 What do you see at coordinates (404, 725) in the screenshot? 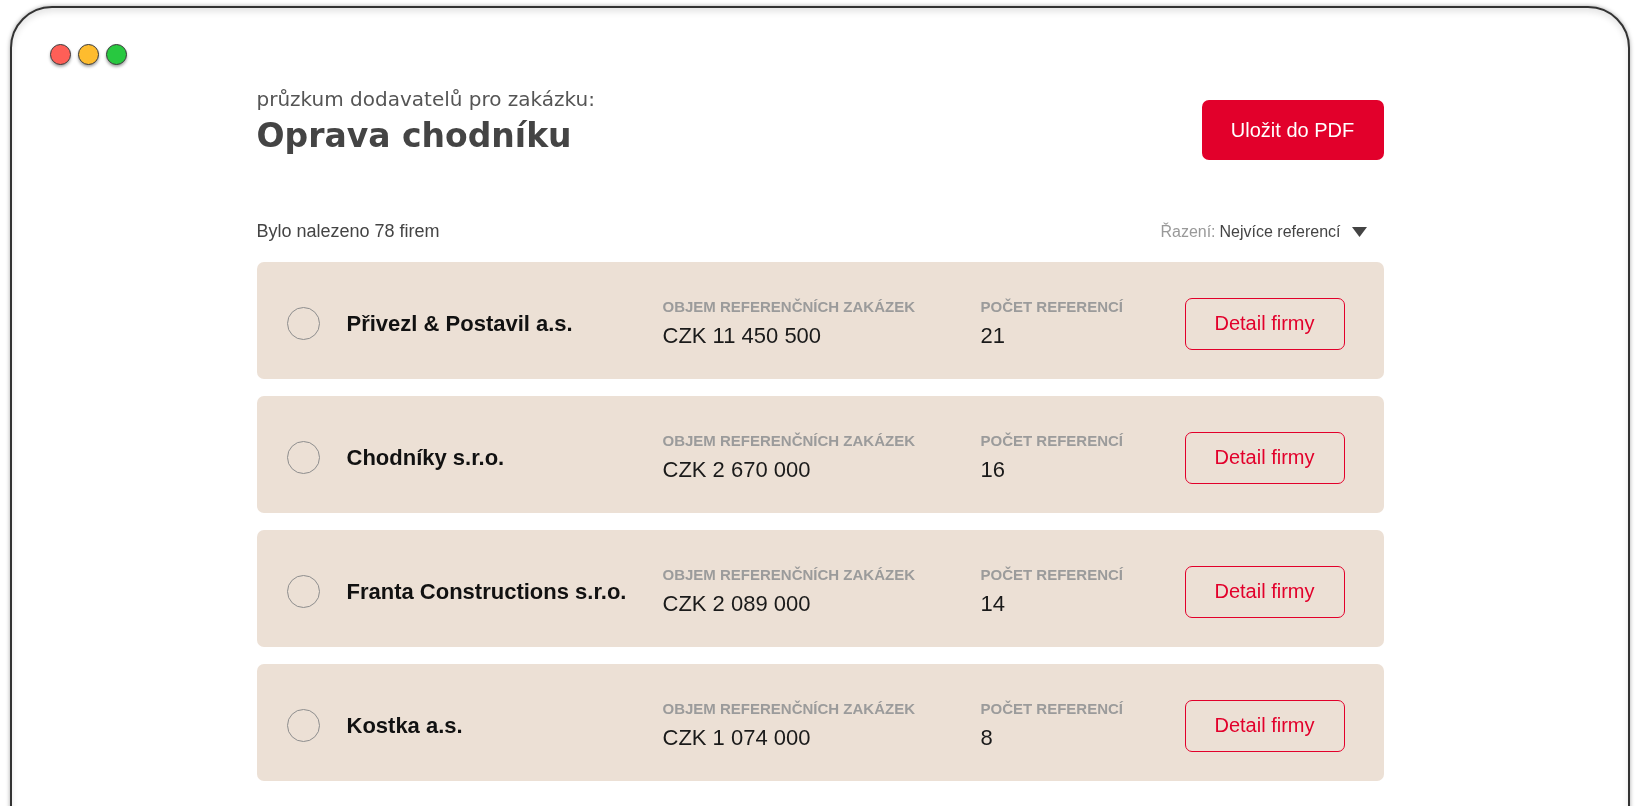
I see `company-name: Kostka a.s.` at bounding box center [404, 725].